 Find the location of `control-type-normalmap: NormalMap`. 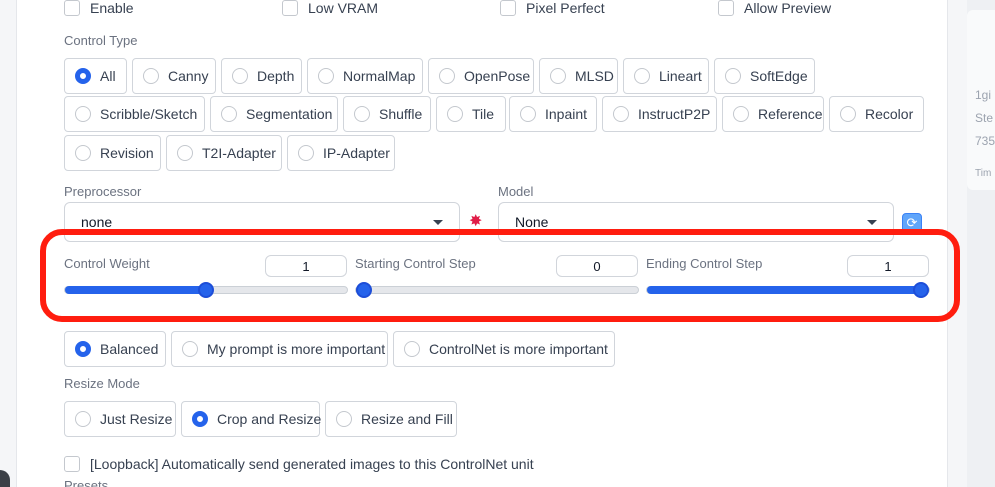

control-type-normalmap: NormalMap is located at coordinates (365, 76).